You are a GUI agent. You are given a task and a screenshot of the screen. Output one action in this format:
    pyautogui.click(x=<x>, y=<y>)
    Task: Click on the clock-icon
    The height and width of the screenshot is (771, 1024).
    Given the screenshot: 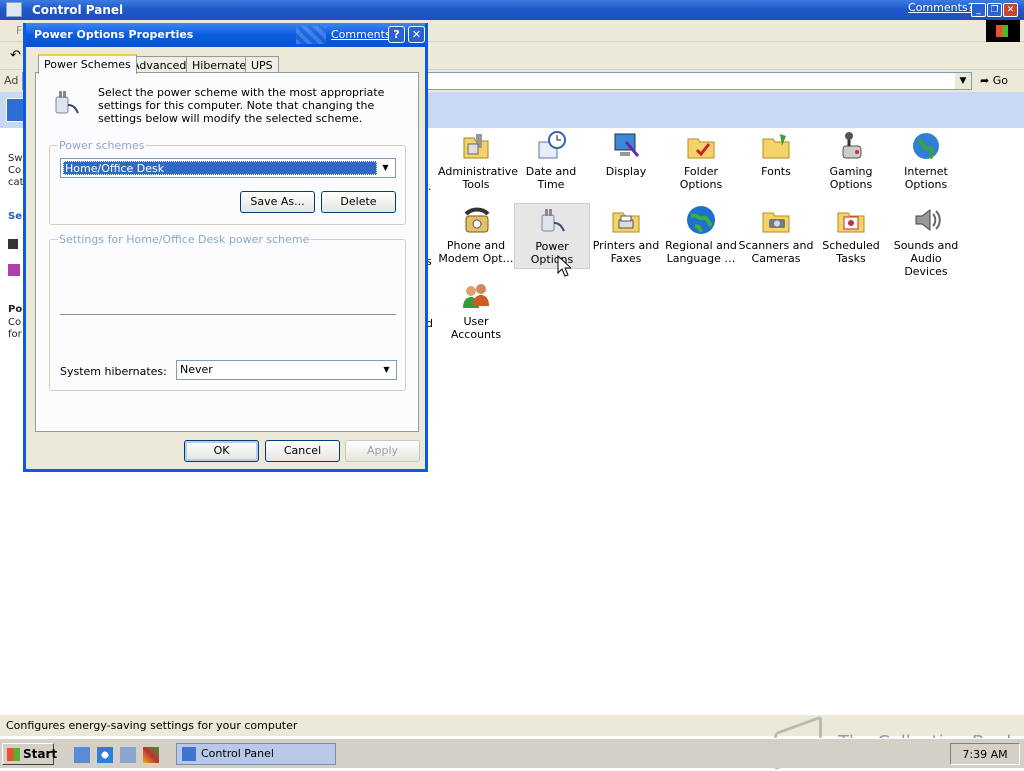 What is the action you would take?
    pyautogui.click(x=551, y=146)
    